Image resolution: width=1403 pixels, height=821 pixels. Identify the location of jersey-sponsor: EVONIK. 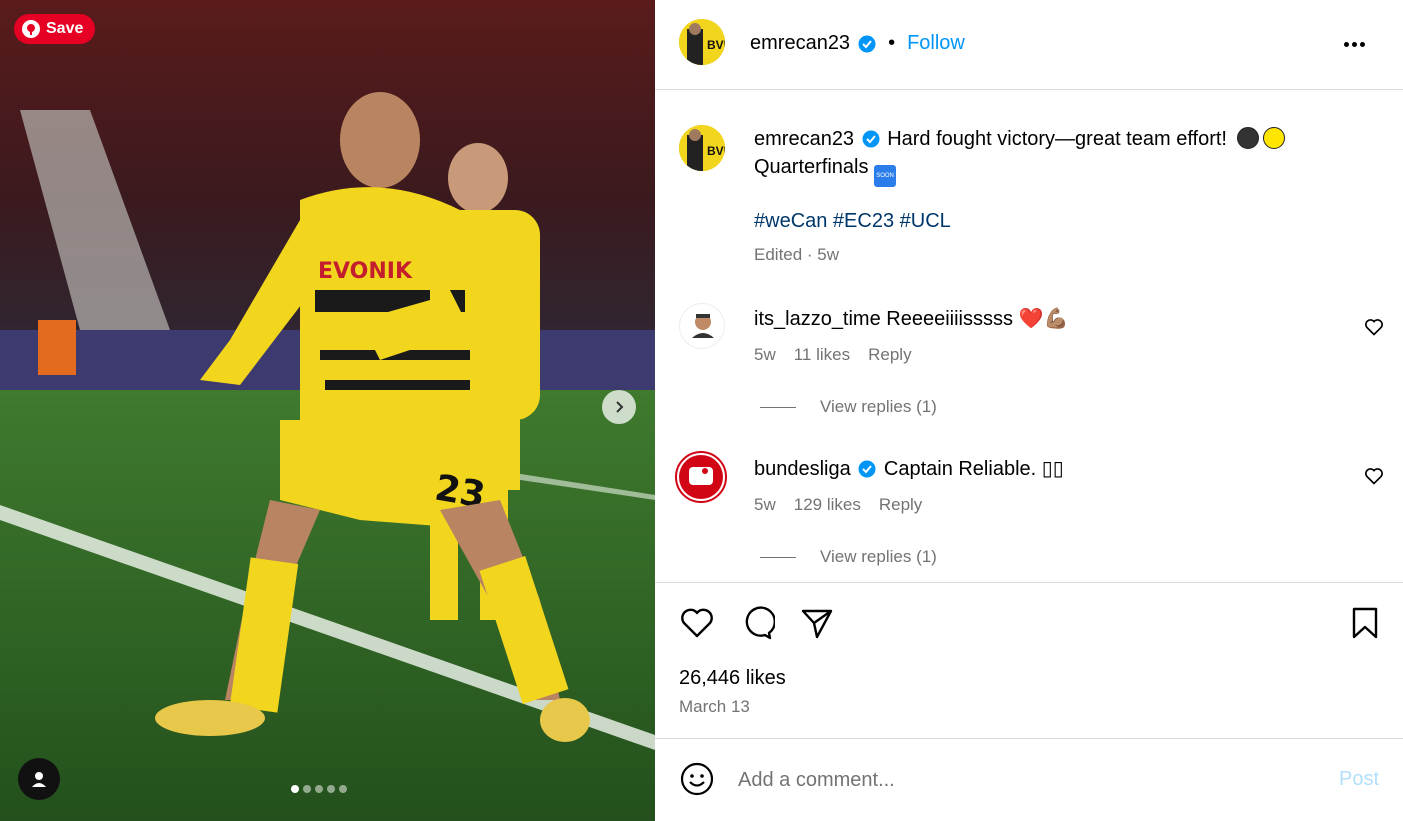
(365, 271).